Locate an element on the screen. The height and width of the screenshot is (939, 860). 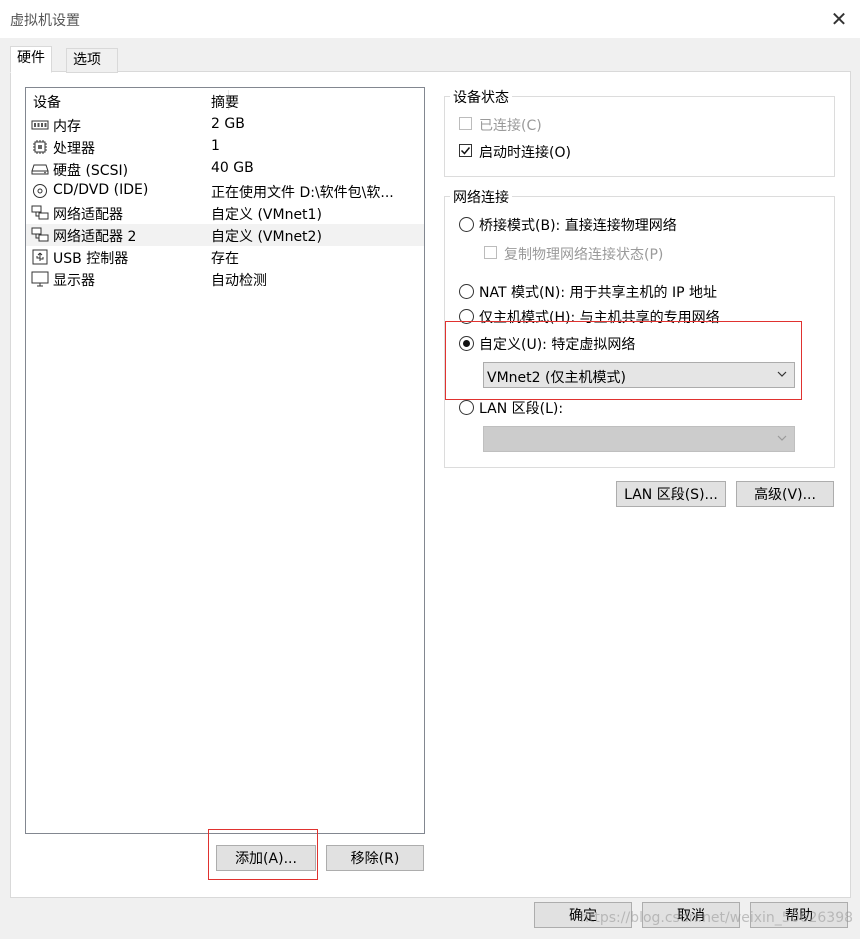
replicate-state-checkbox is located at coordinates (490, 252).